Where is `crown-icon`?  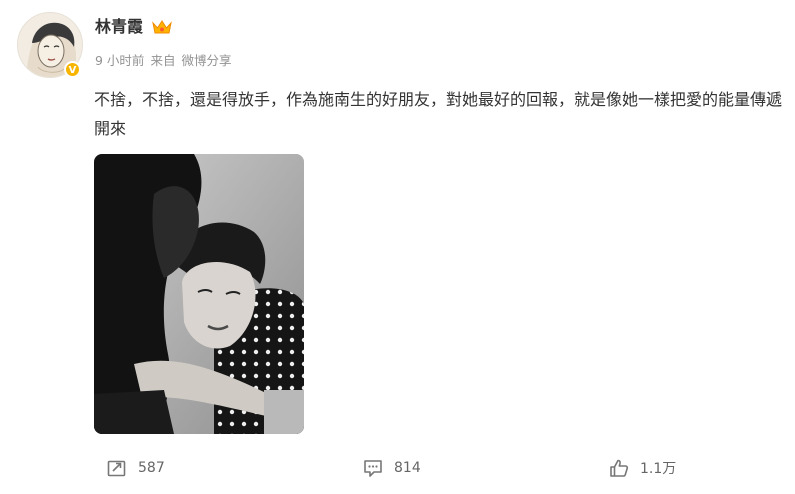 crown-icon is located at coordinates (162, 27).